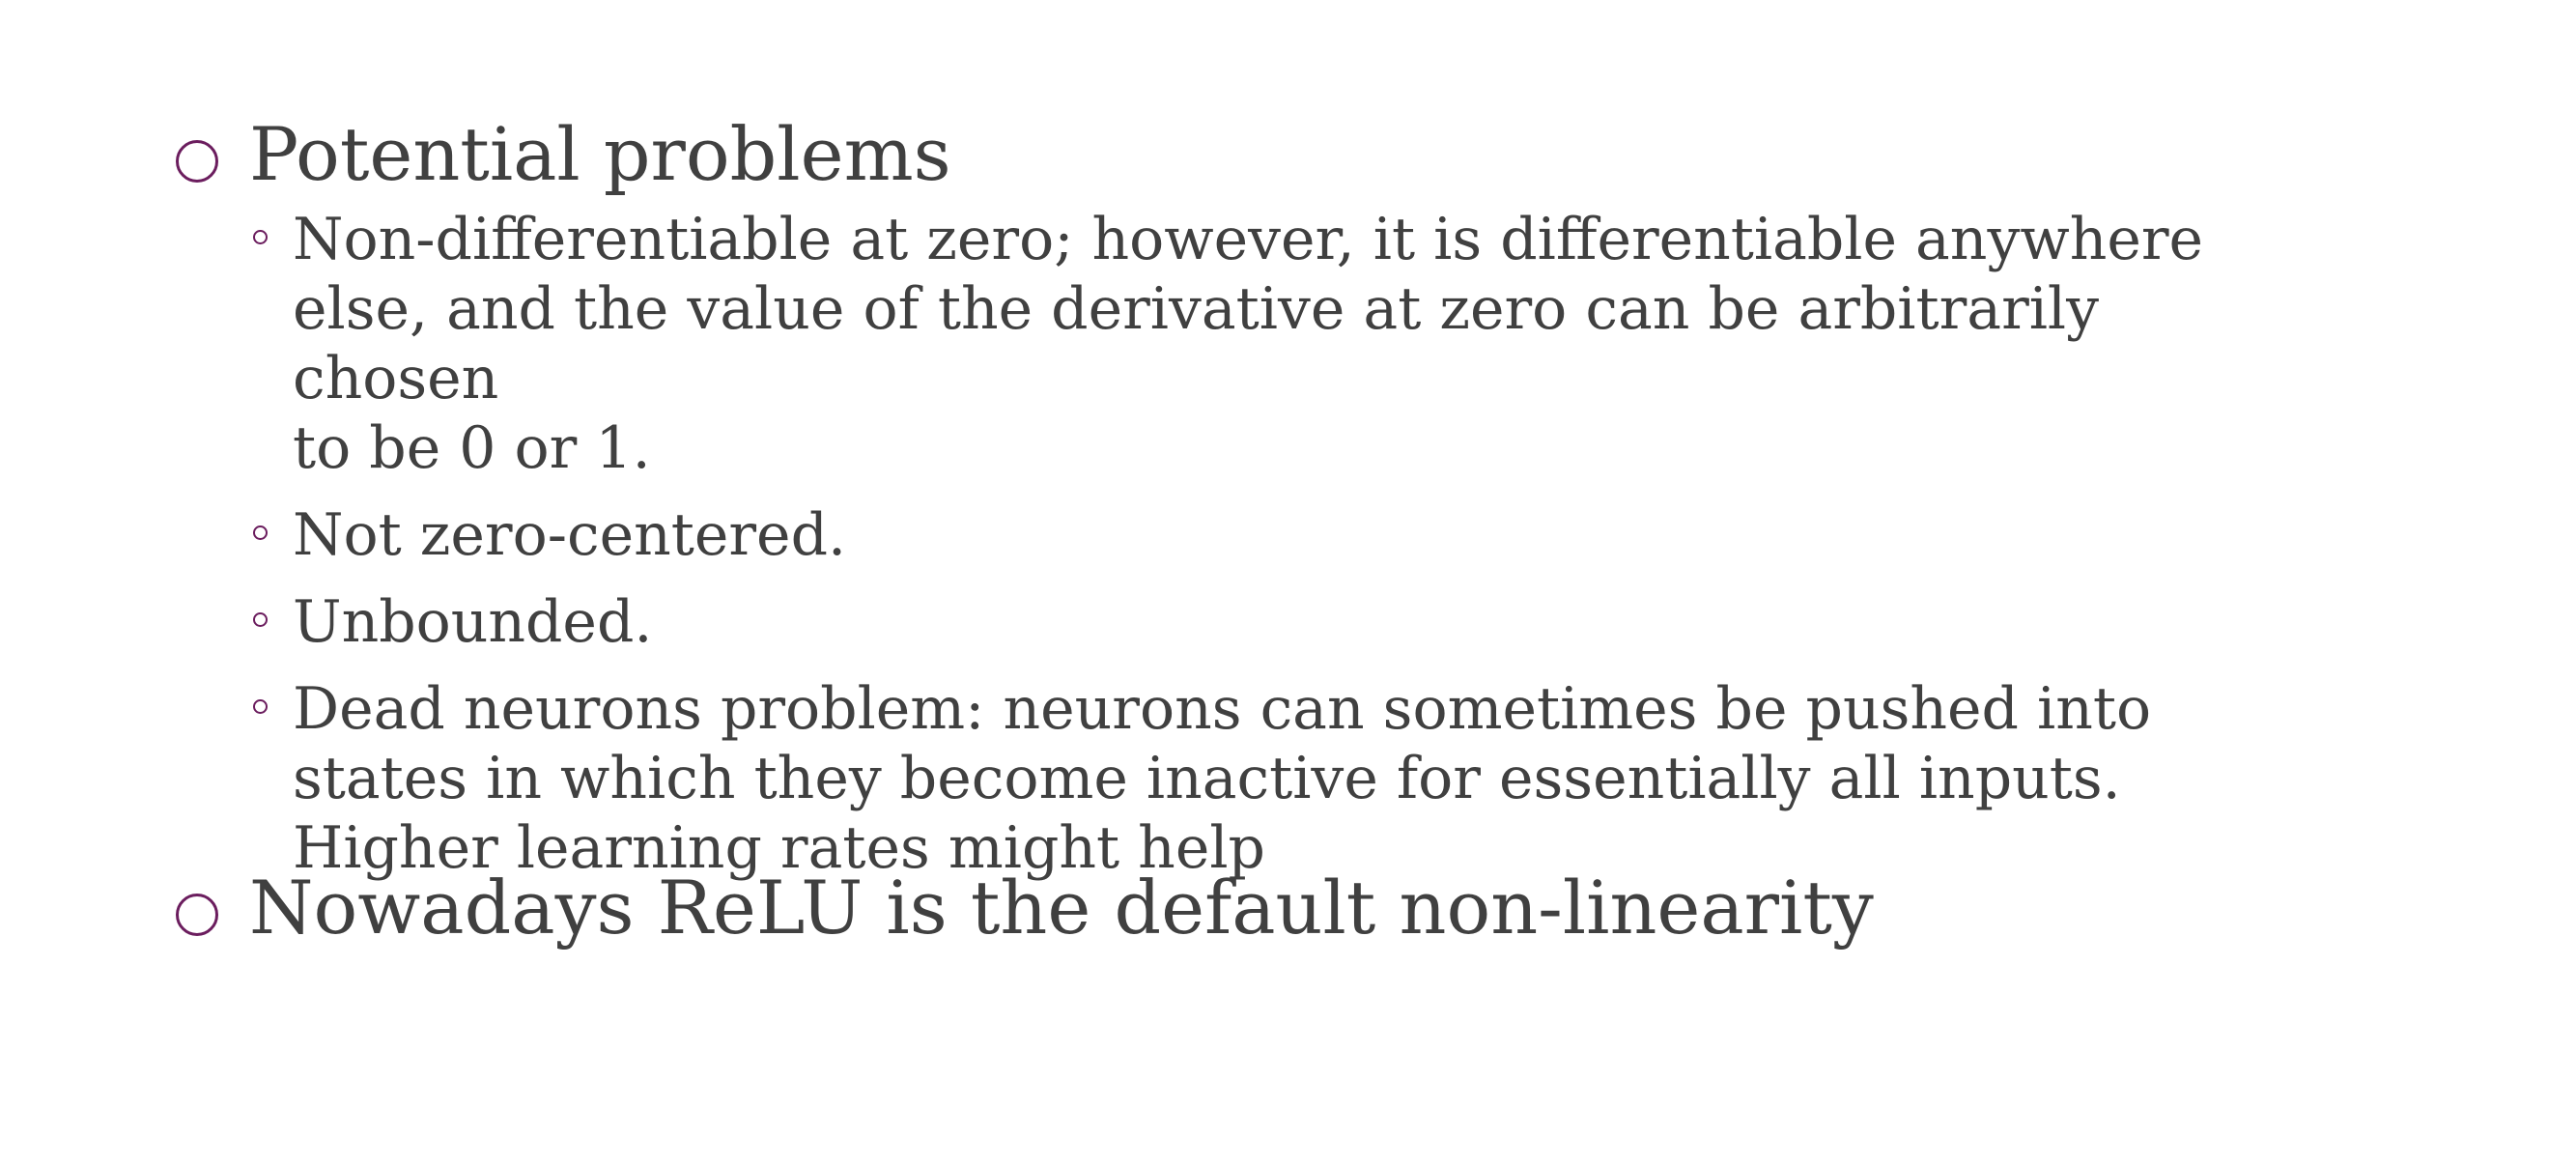  I want to click on sub-bullet-text: Unbounded., so click(1283, 622).